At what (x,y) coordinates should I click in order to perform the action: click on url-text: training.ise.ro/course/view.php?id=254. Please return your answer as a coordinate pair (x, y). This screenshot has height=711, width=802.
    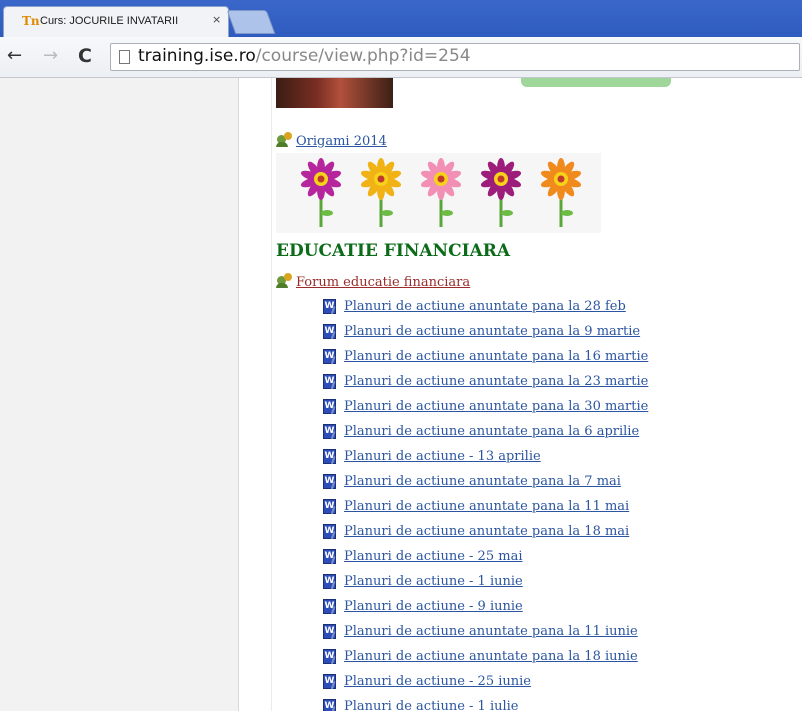
    Looking at the image, I should click on (304, 56).